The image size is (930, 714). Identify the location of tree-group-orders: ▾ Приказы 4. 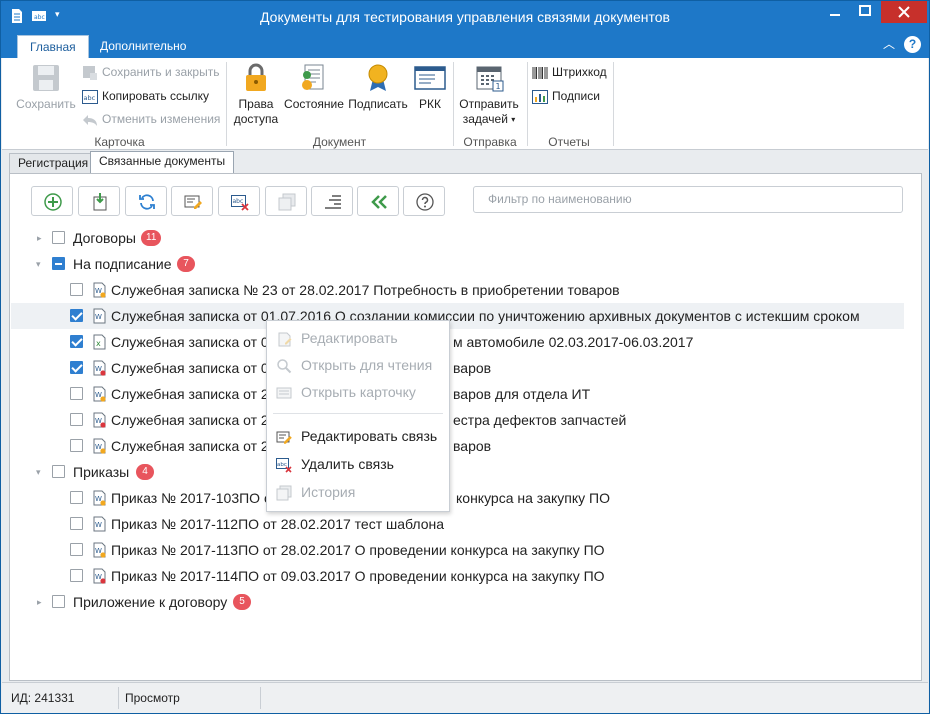
(457, 472).